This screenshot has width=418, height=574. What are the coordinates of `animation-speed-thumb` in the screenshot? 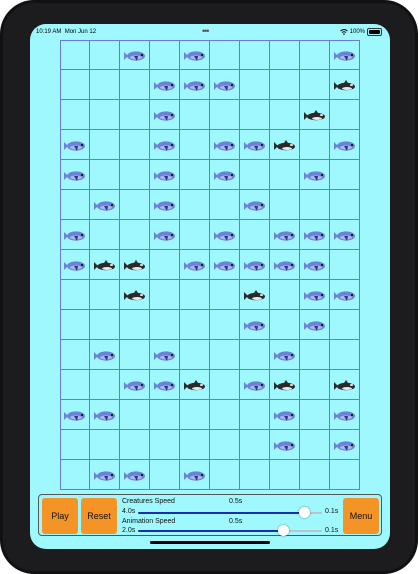 It's located at (283, 530).